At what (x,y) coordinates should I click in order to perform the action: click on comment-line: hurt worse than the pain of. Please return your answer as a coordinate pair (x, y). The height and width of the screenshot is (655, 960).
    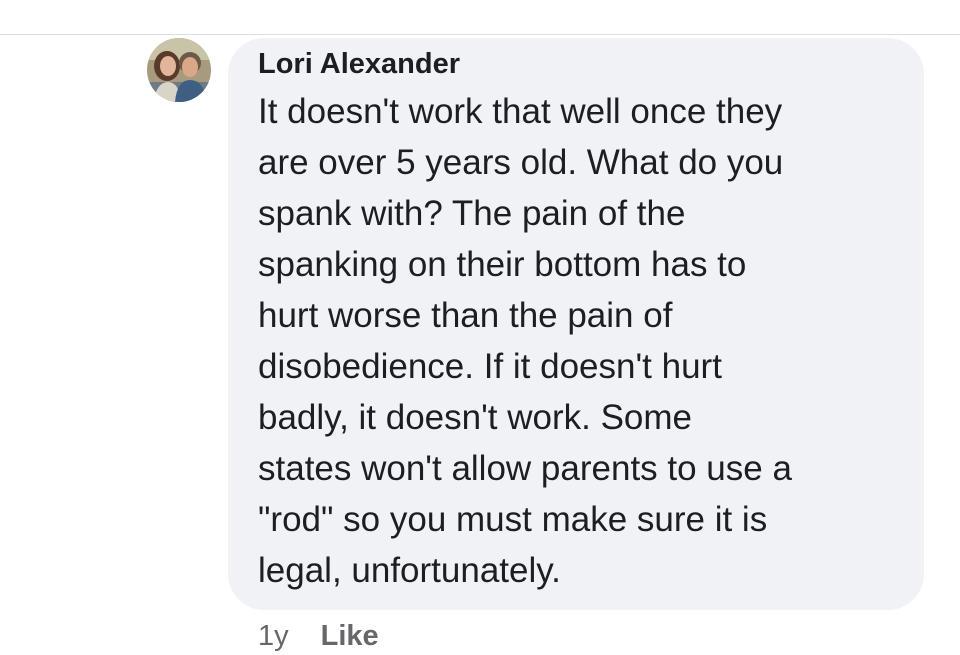
    Looking at the image, I should click on (465, 315).